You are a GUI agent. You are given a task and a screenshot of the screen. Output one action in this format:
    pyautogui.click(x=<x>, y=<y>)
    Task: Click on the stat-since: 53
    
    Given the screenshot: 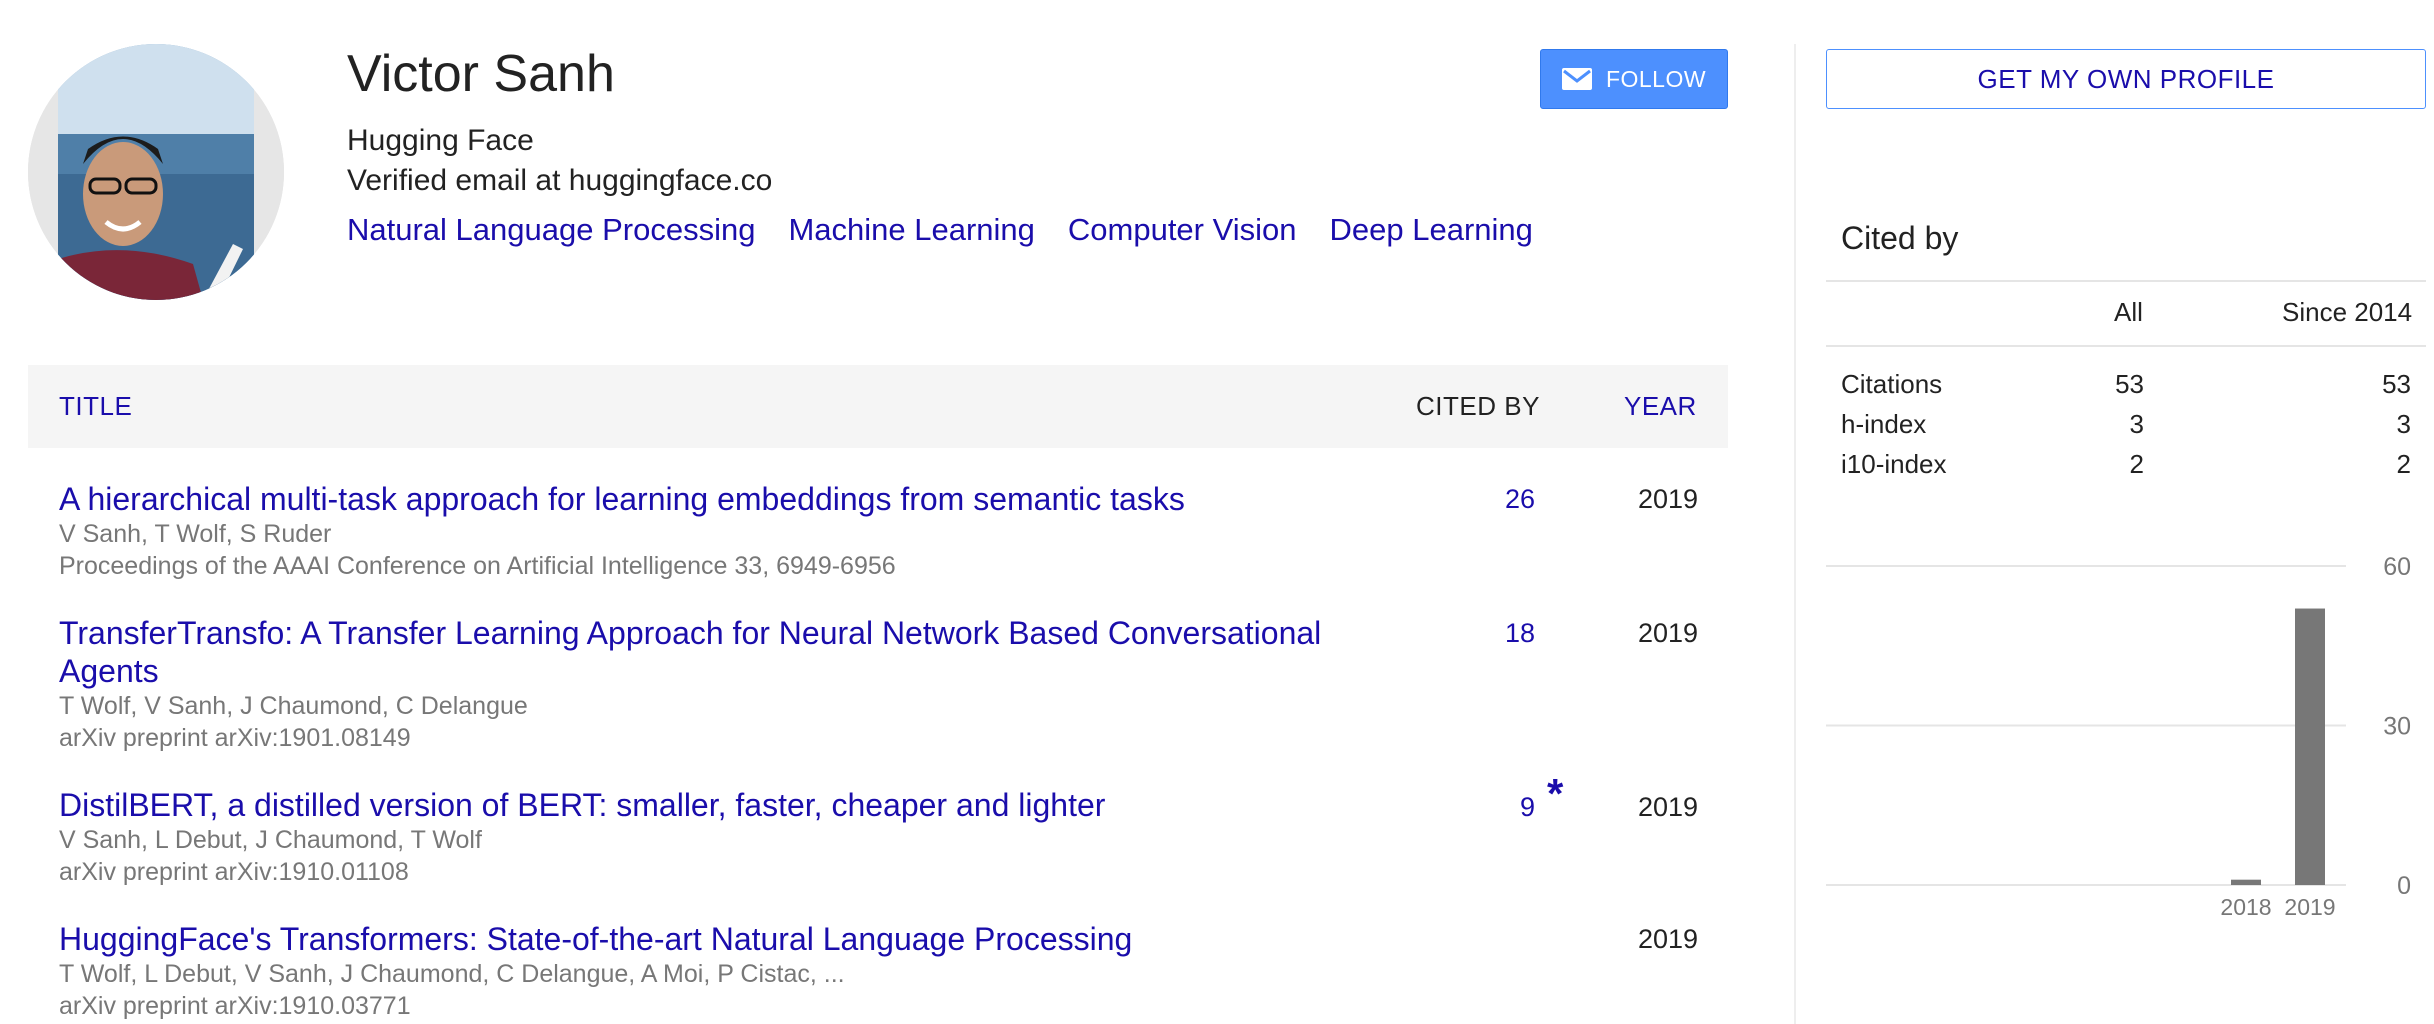 What is the action you would take?
    pyautogui.click(x=2396, y=384)
    